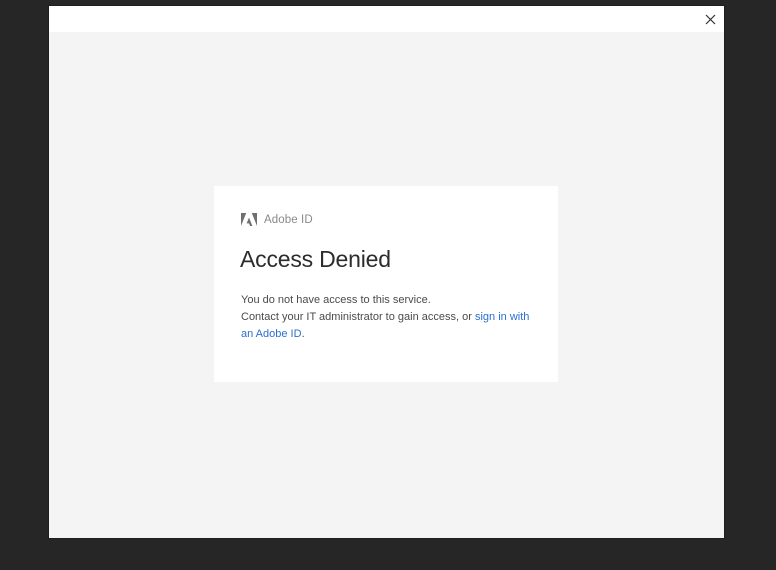 The image size is (776, 570). What do you see at coordinates (336, 300) in the screenshot?
I see `message-line-1: You do not have access to this service.` at bounding box center [336, 300].